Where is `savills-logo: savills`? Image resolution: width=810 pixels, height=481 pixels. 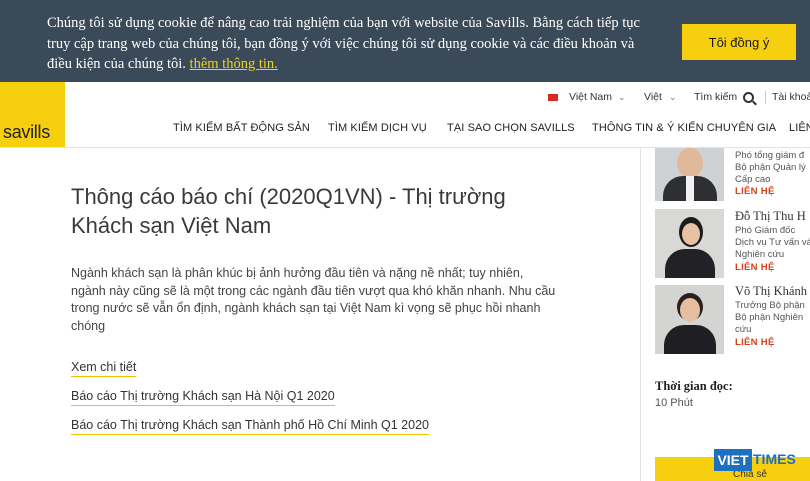 savills-logo: savills is located at coordinates (32, 115).